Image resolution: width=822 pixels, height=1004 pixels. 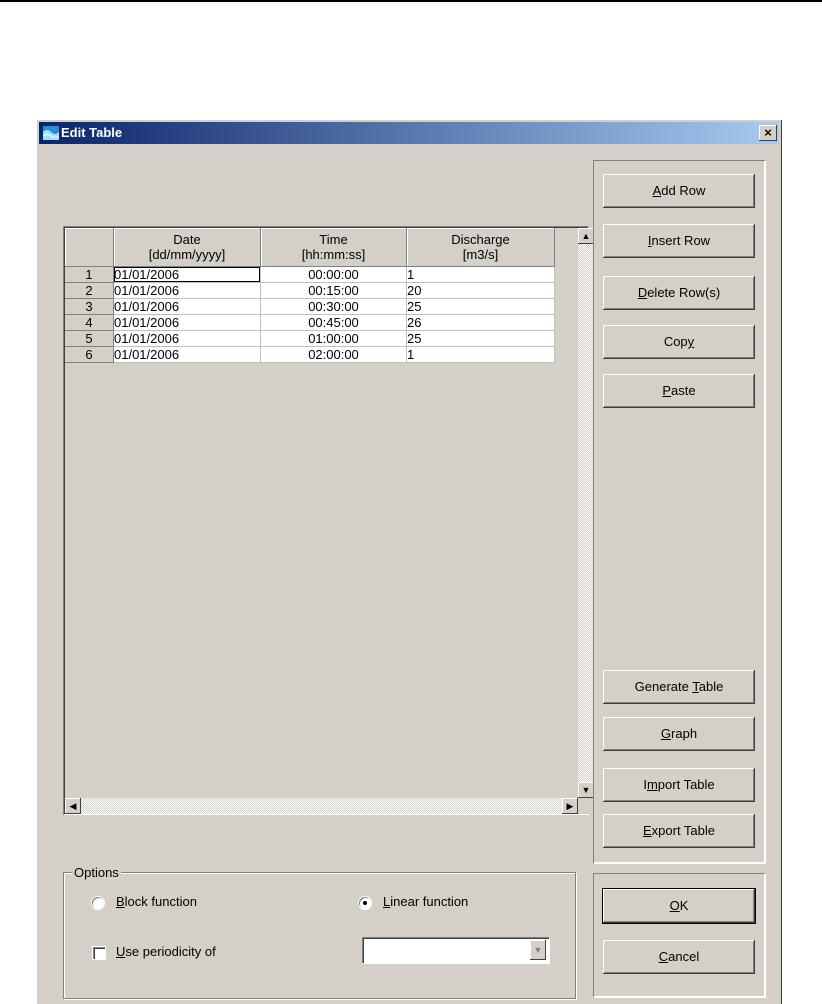 I want to click on block-function-radio, so click(x=98, y=903).